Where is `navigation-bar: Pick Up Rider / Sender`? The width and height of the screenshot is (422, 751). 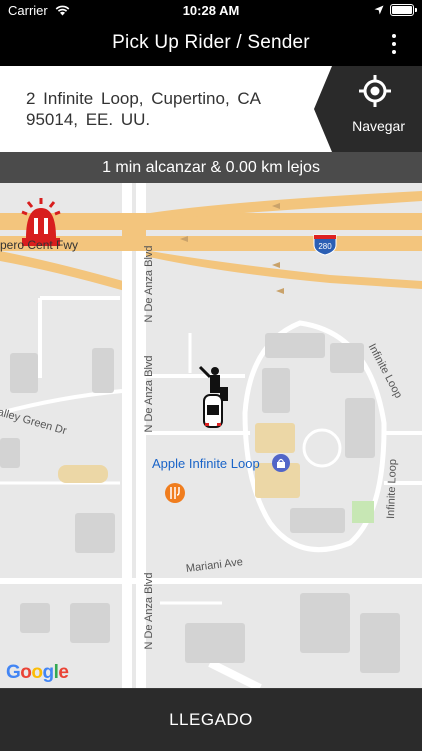 navigation-bar: Pick Up Rider / Sender is located at coordinates (211, 44).